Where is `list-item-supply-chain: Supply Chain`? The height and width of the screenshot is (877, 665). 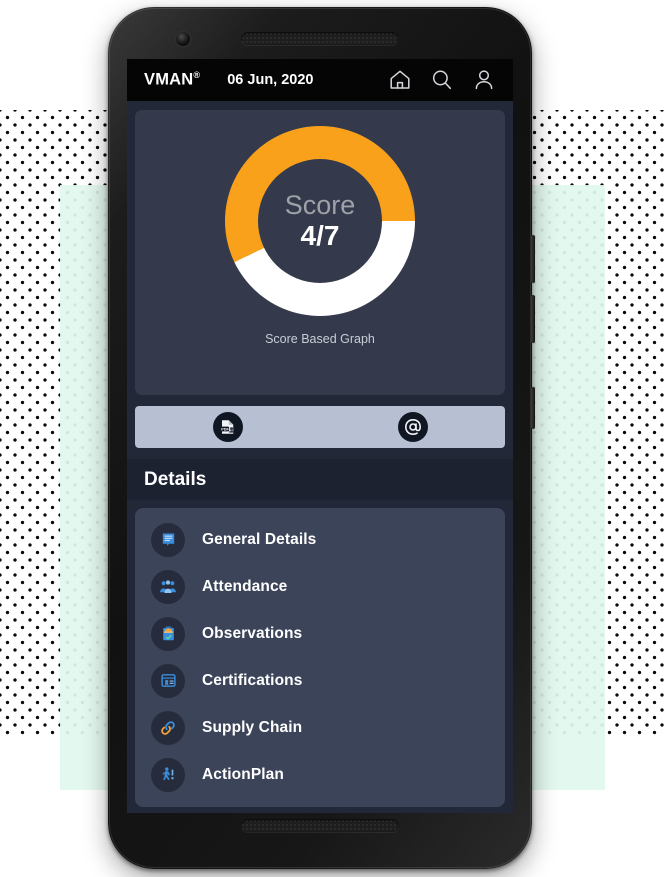 list-item-supply-chain: Supply Chain is located at coordinates (320, 727).